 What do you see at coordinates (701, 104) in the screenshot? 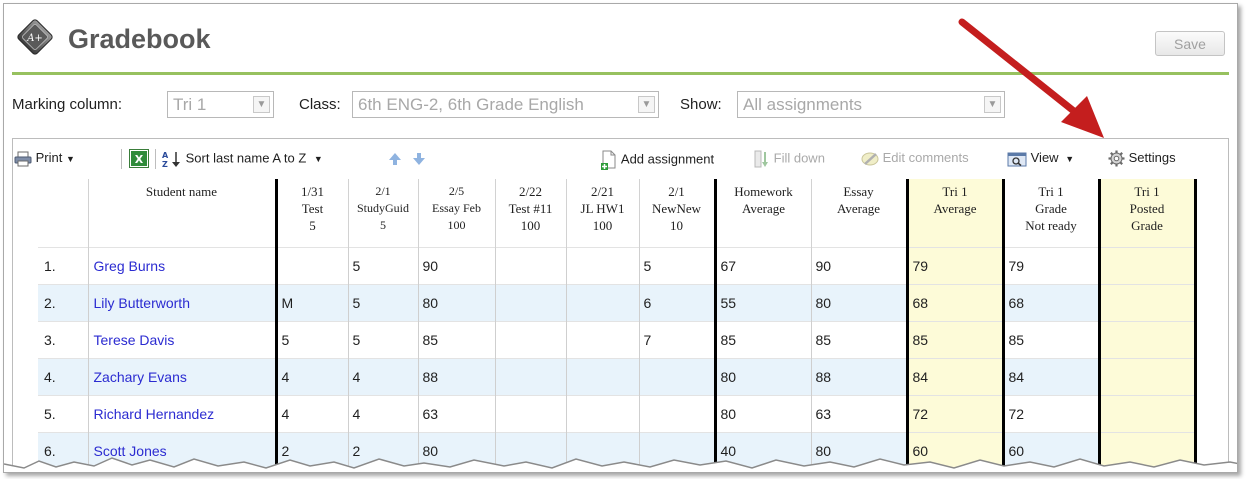
I see `show-label: Show:` at bounding box center [701, 104].